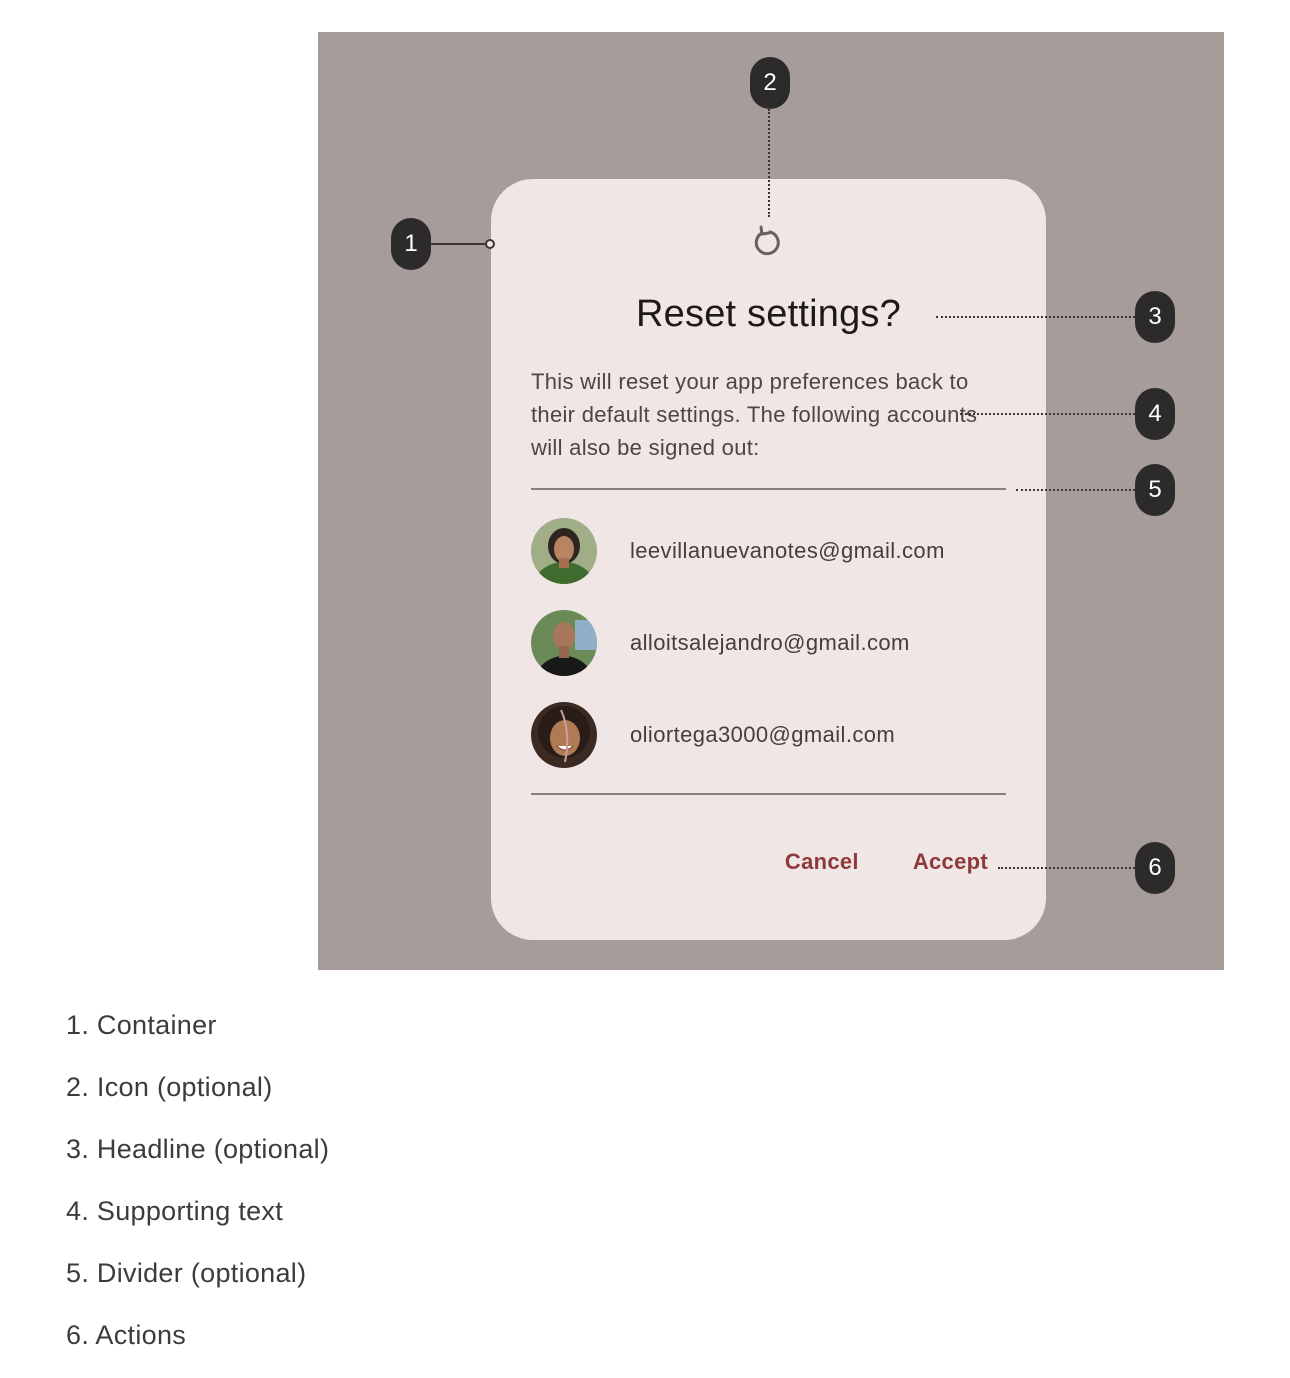  I want to click on dialog-actions: Cancel Accept, so click(886, 862).